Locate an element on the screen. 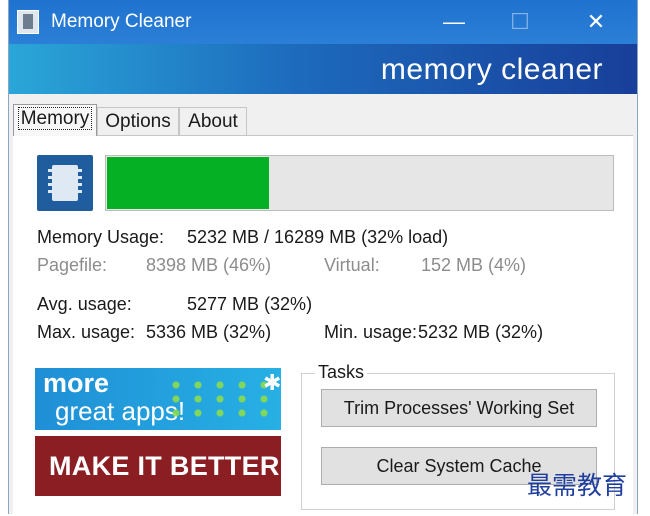 This screenshot has height=516, width=650. min-usage-value: 5232 MB (32%) is located at coordinates (481, 332).